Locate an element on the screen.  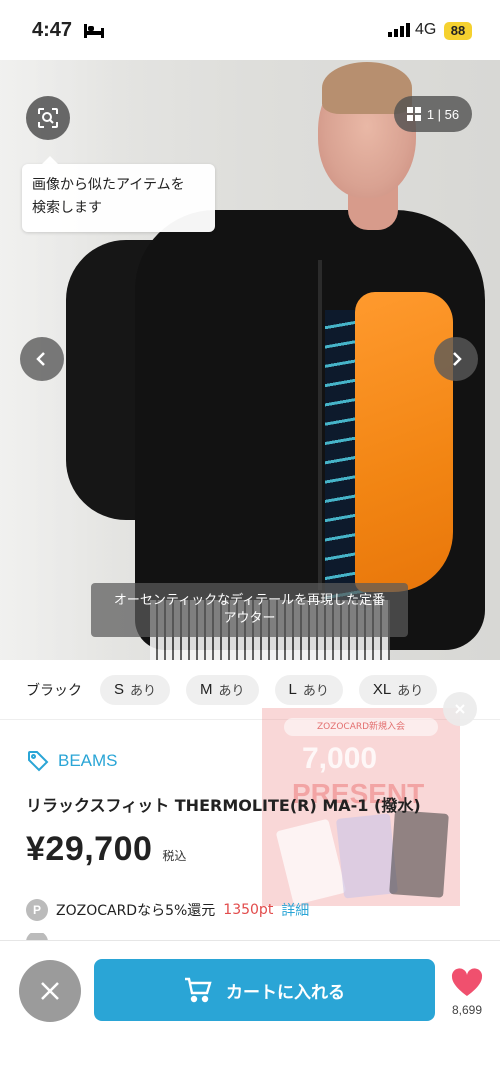
promo-close-button is located at coordinates (460, 709).